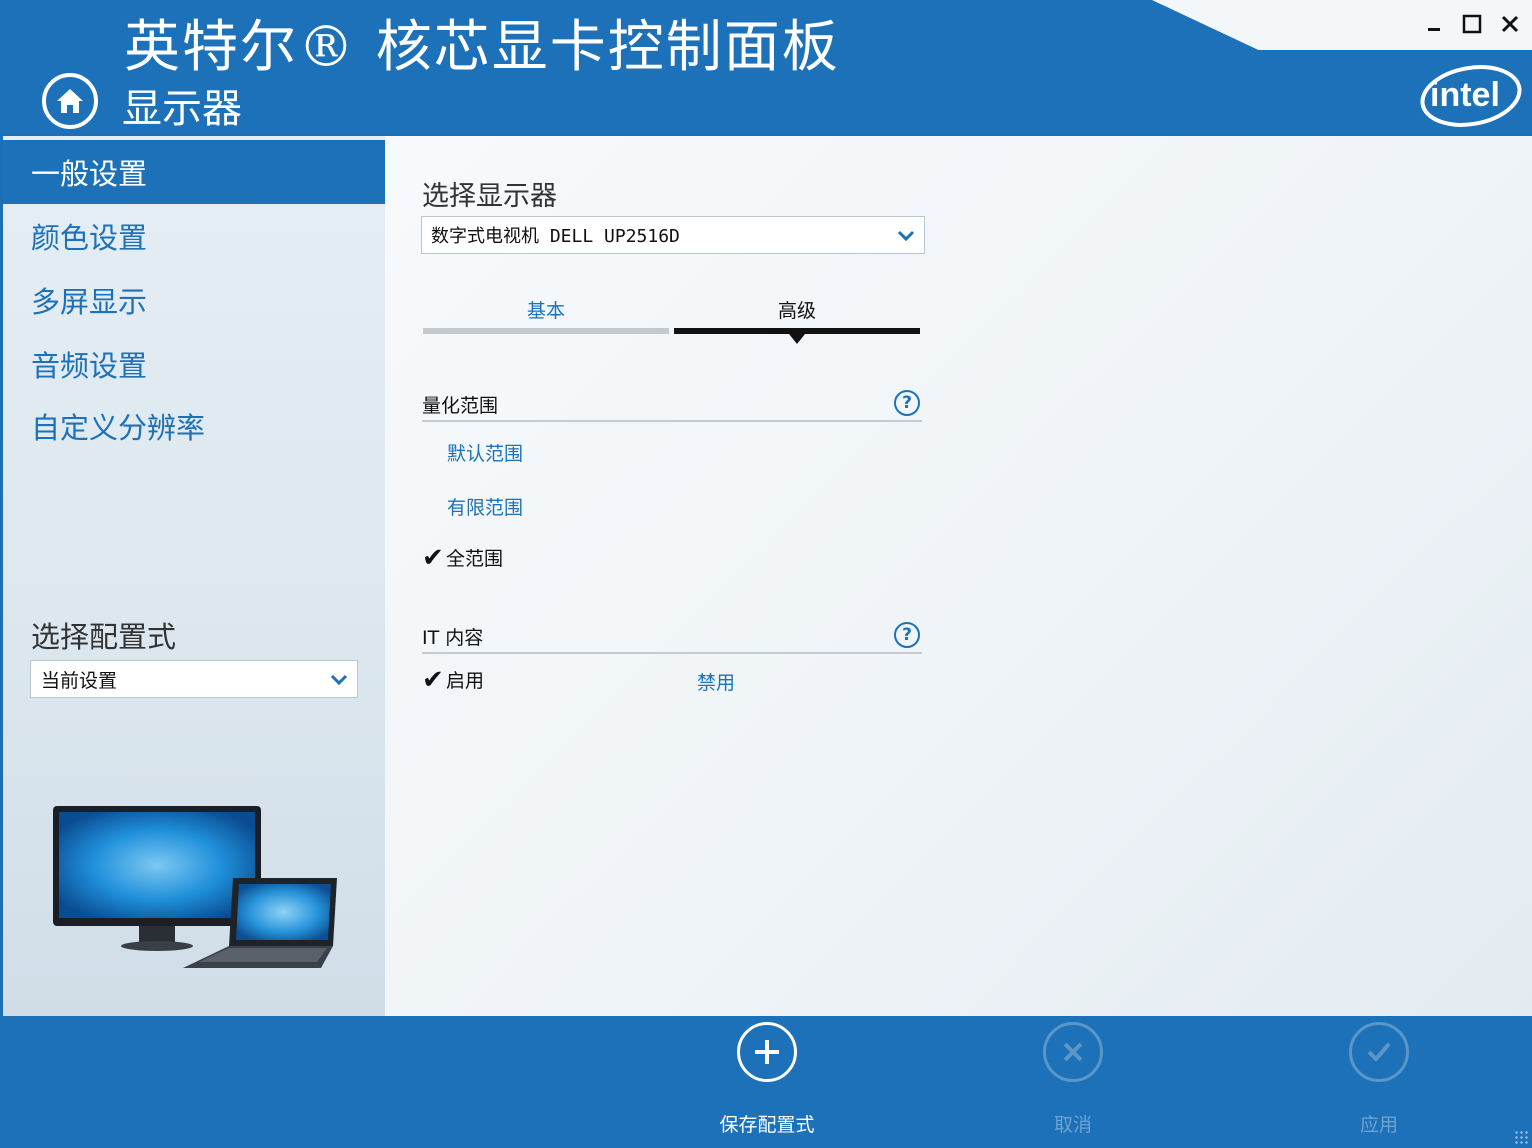  I want to click on apply-circle, so click(1379, 1052).